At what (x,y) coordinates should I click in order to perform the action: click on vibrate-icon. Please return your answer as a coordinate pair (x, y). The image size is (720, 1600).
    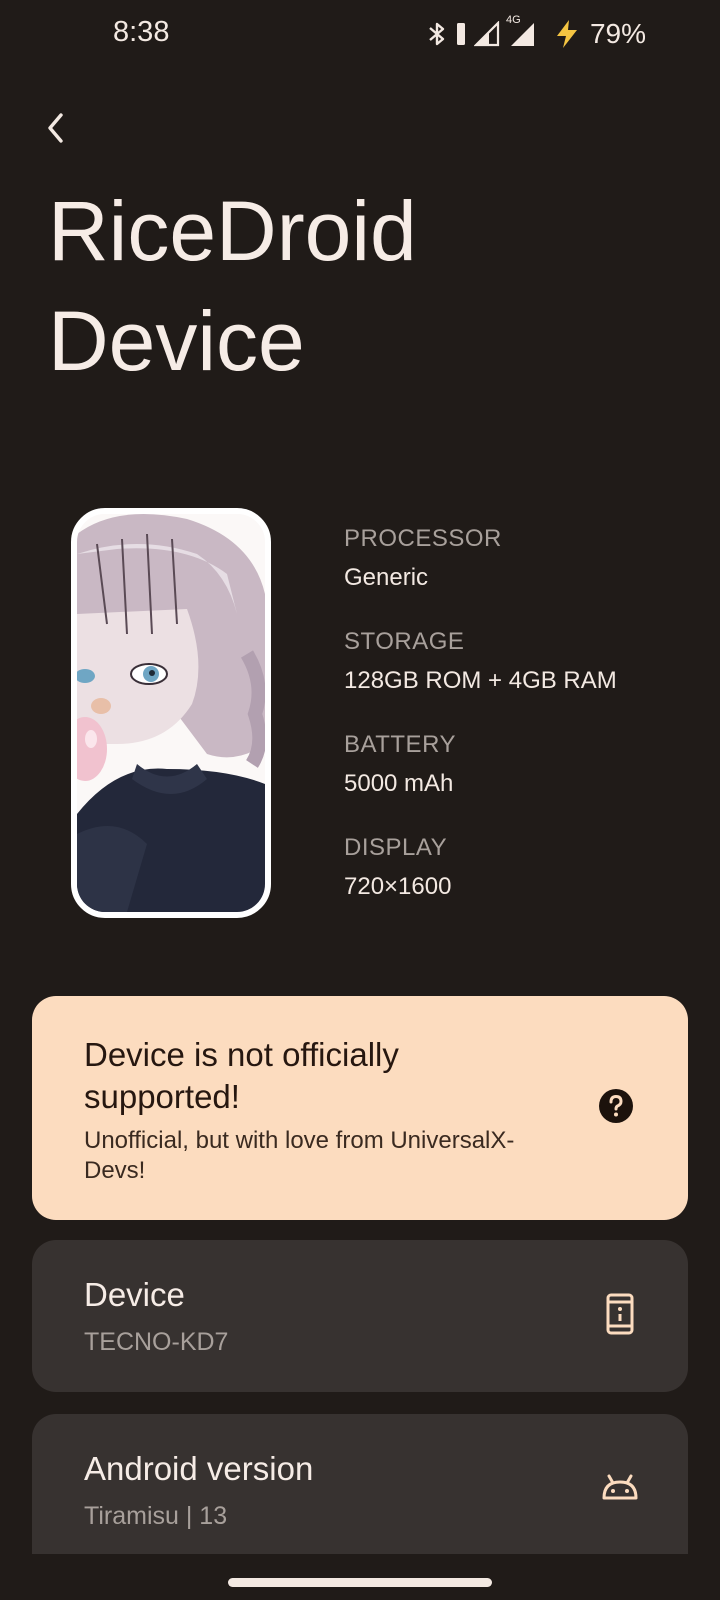
    Looking at the image, I should click on (460, 34).